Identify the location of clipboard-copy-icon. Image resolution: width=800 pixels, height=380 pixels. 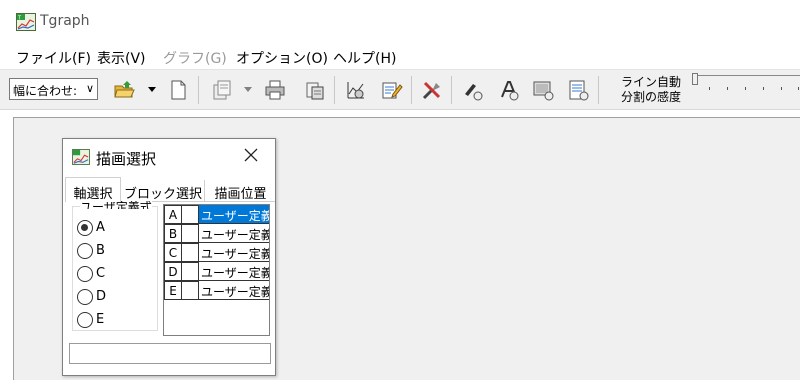
(315, 90).